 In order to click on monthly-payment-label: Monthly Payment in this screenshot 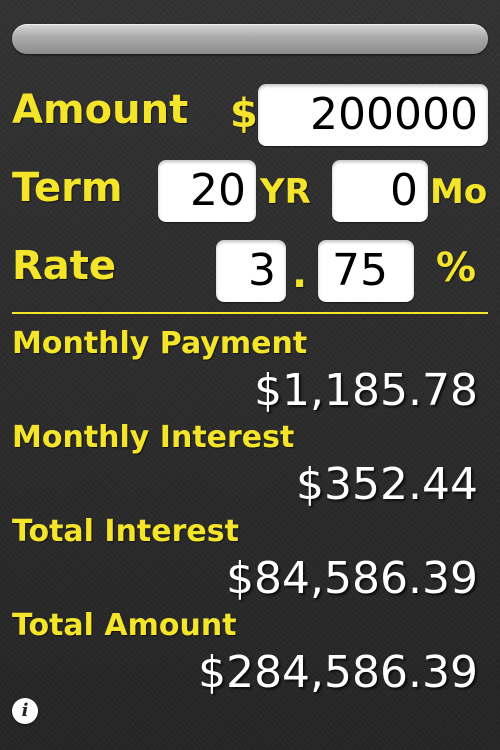, I will do `click(160, 343)`.